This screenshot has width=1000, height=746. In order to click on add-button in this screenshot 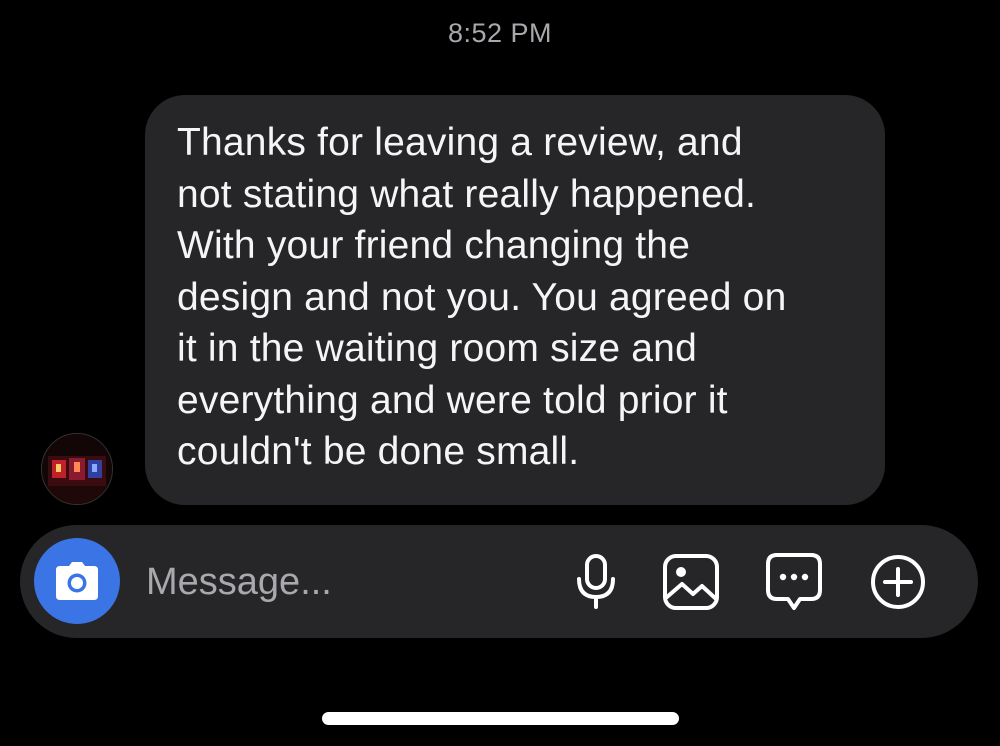, I will do `click(898, 582)`.